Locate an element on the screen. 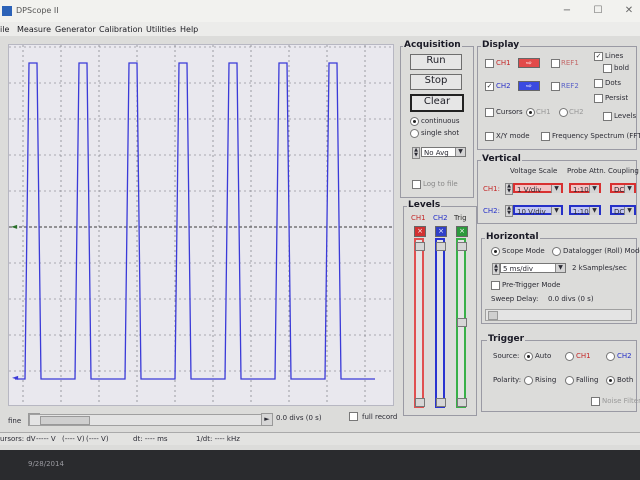 This screenshot has width=640, height=480. continuous-radio is located at coordinates (414, 121).